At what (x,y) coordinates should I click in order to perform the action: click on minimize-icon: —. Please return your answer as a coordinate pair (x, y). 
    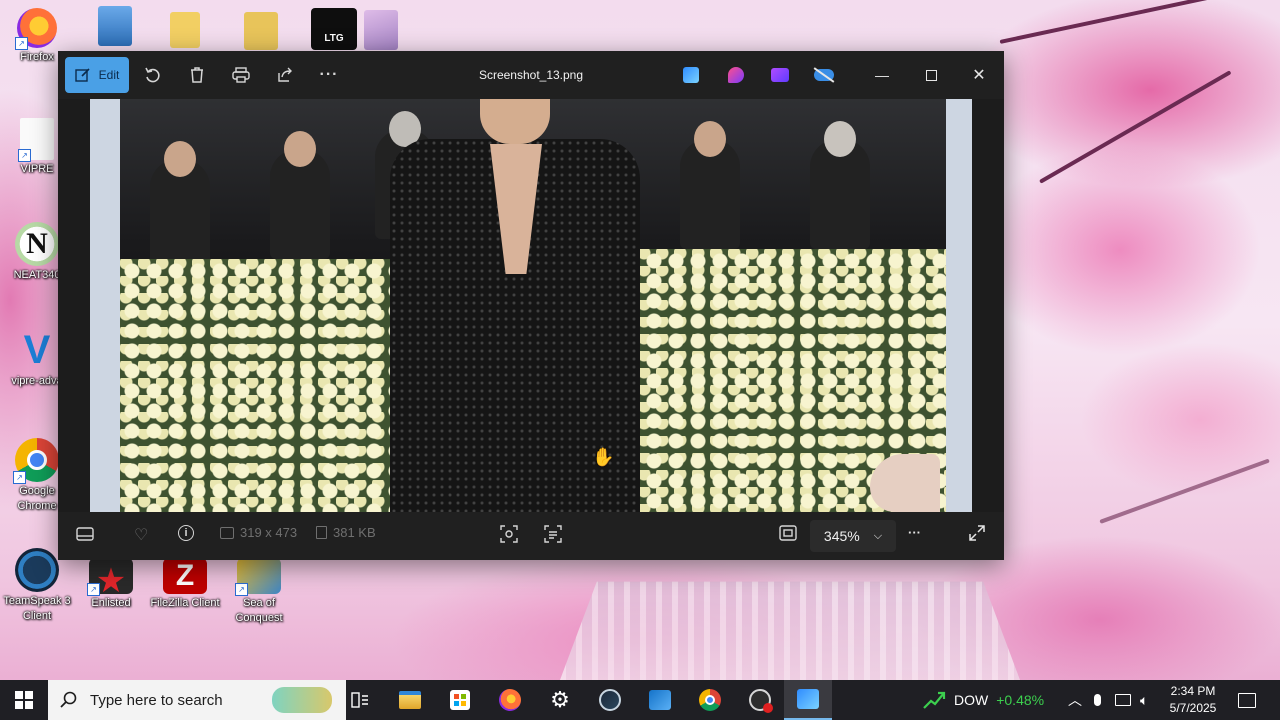
    Looking at the image, I should click on (882, 75).